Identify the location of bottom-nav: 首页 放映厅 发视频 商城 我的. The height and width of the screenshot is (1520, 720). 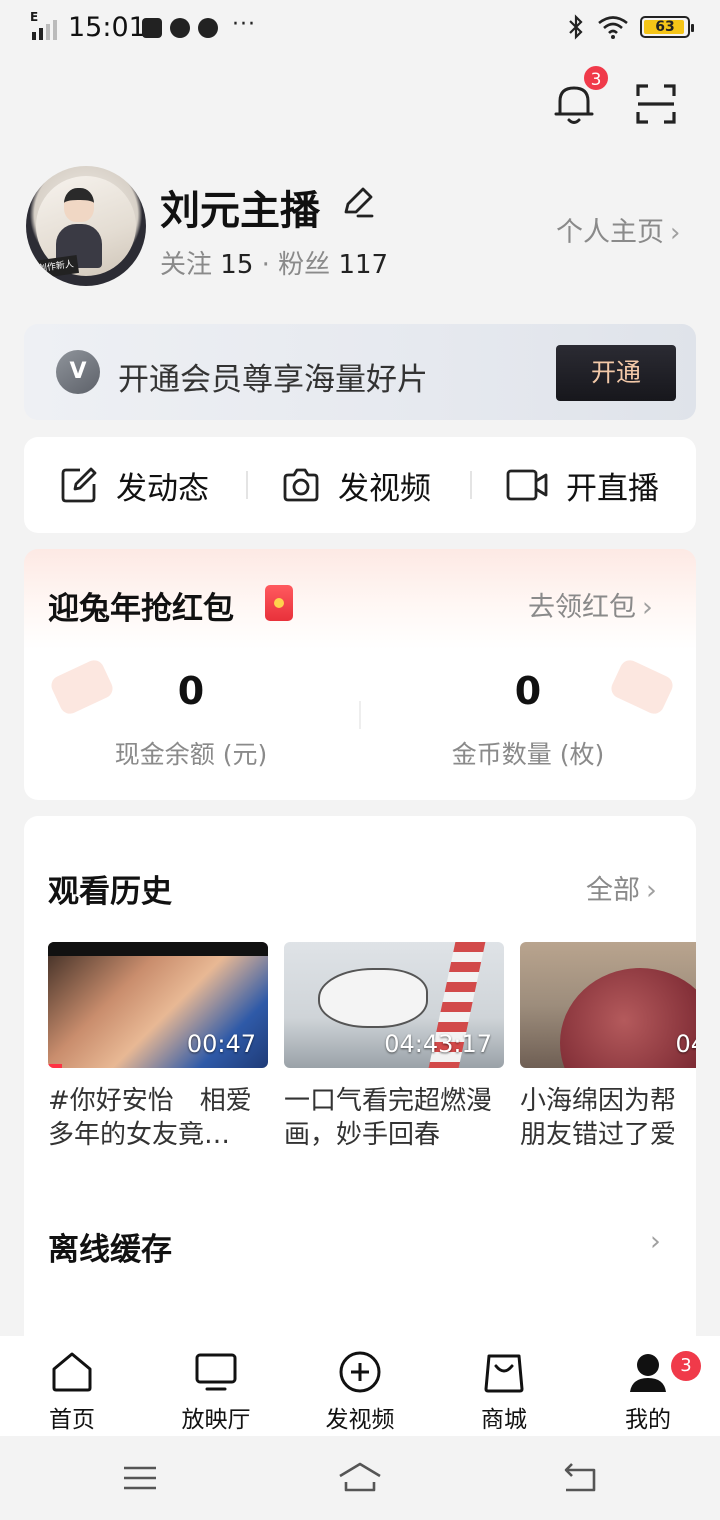
(360, 1386).